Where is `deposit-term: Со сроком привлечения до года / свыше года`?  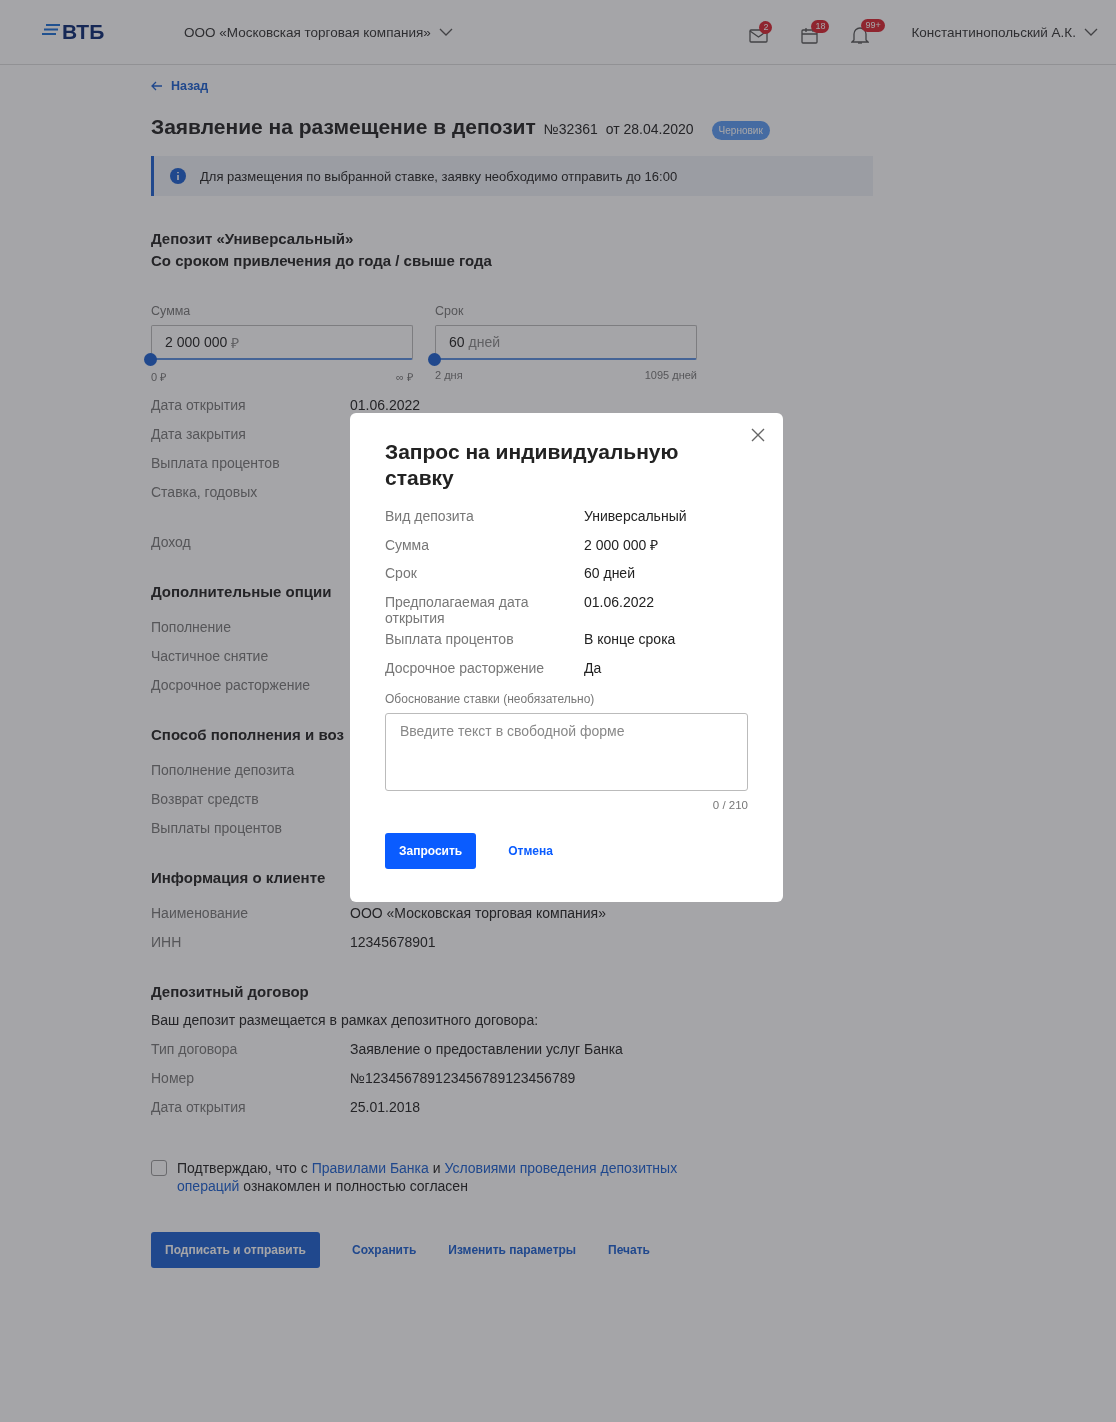
deposit-term: Со сроком привлечения до года / свыше года is located at coordinates (322, 261).